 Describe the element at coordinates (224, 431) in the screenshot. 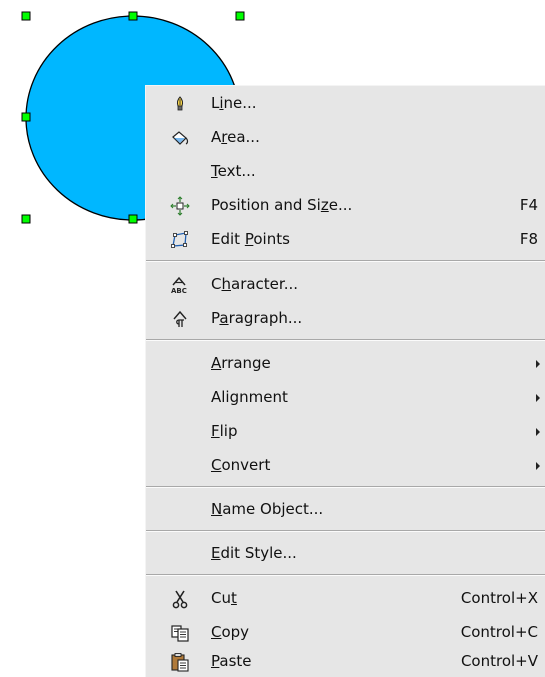

I see `menu-item-flip-label: Flip` at that location.